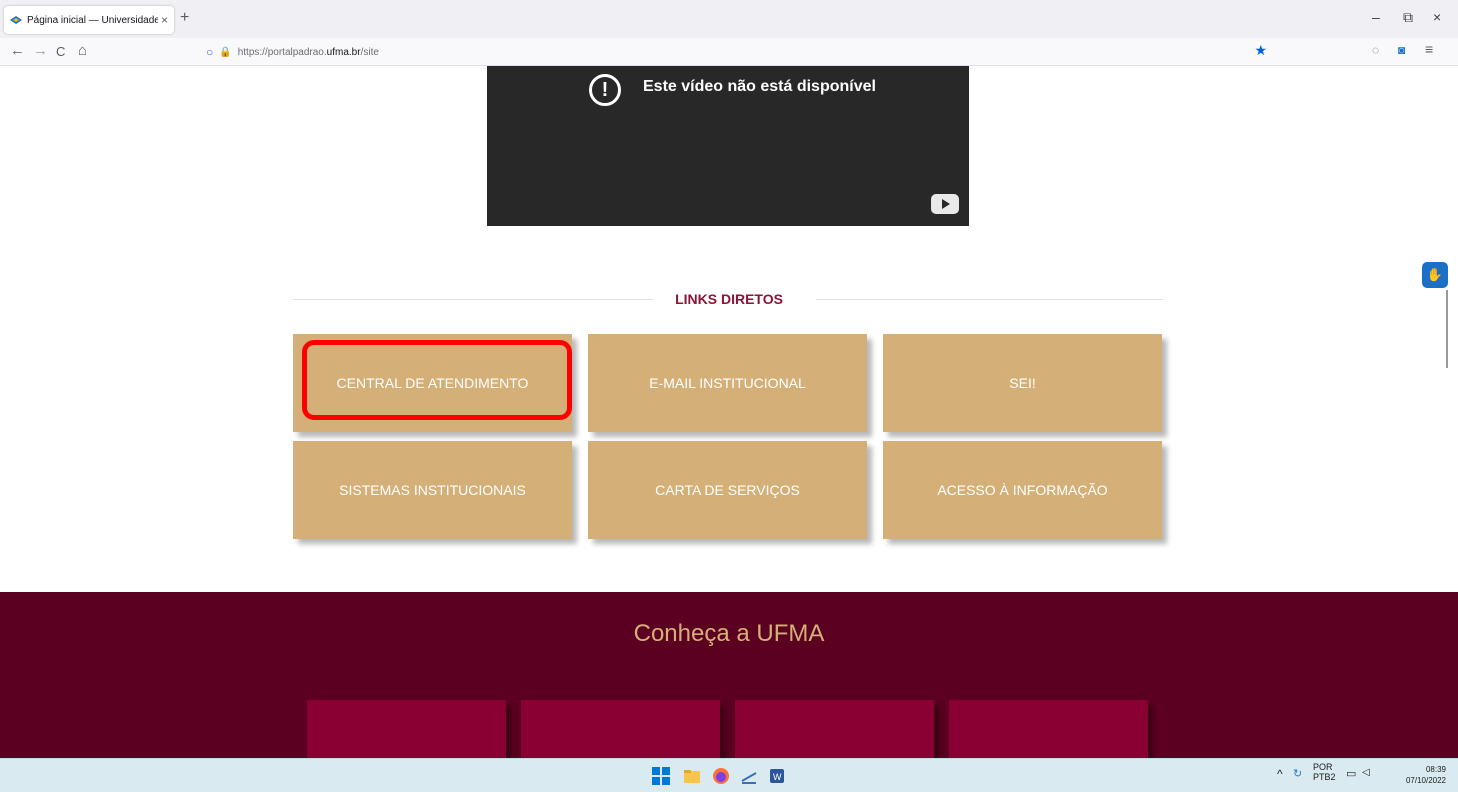  What do you see at coordinates (82, 50) in the screenshot?
I see `home-button: ⌂` at bounding box center [82, 50].